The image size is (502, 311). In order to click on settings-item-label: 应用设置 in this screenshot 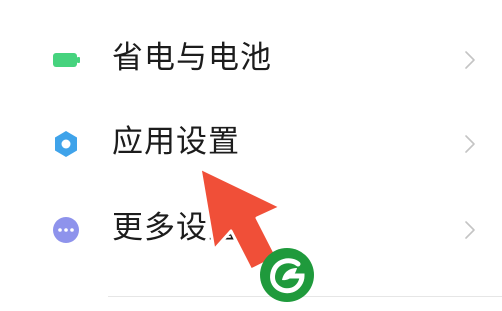, I will do `click(176, 142)`.